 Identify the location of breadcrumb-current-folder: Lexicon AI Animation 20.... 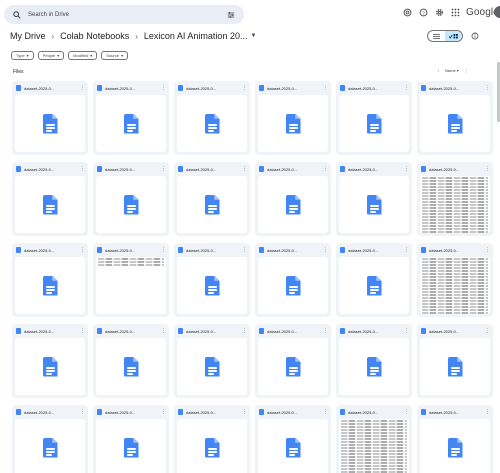
(196, 36).